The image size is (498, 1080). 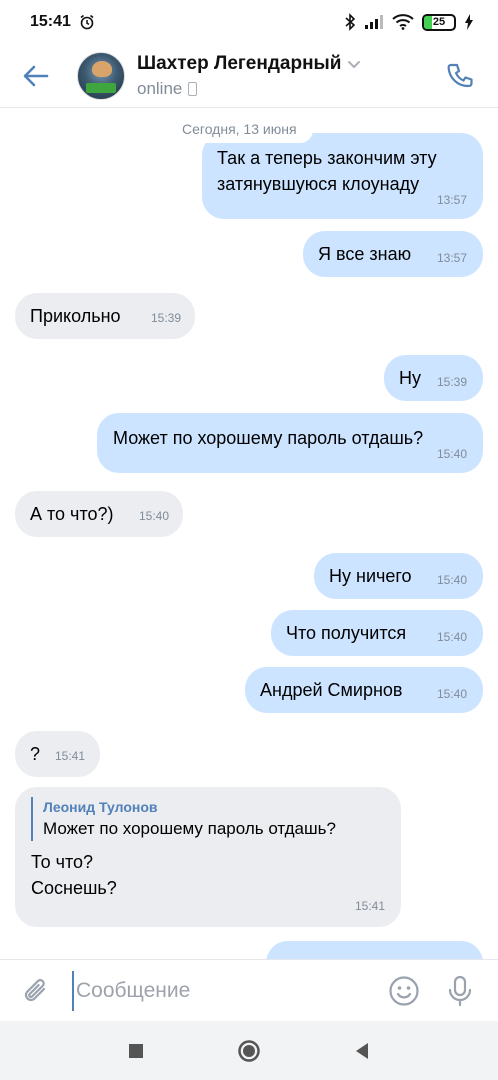 I want to click on message-incoming: А то что?) 15:40, so click(x=99, y=514).